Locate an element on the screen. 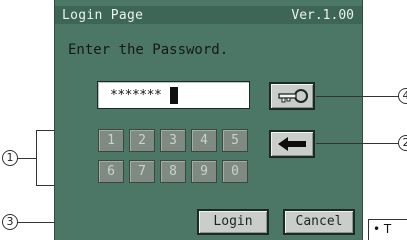 The height and width of the screenshot is (240, 407). callout-4-line is located at coordinates (358, 96).